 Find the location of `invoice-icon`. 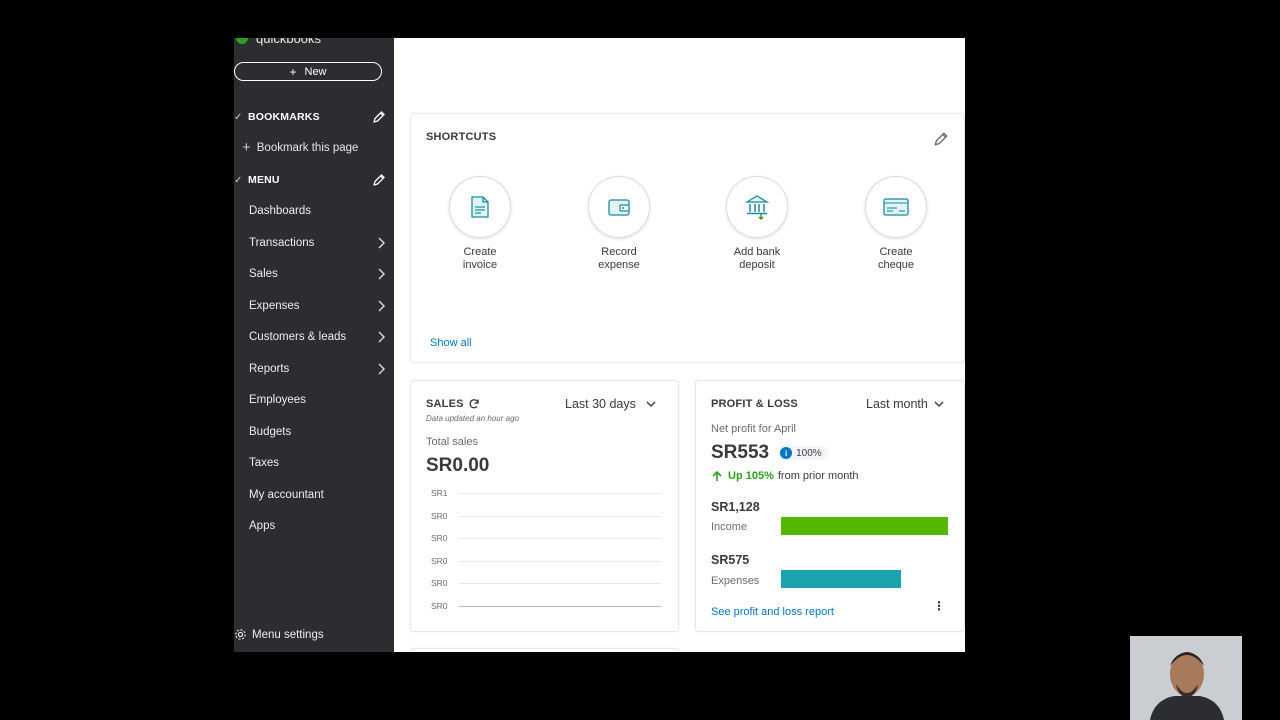

invoice-icon is located at coordinates (480, 207).